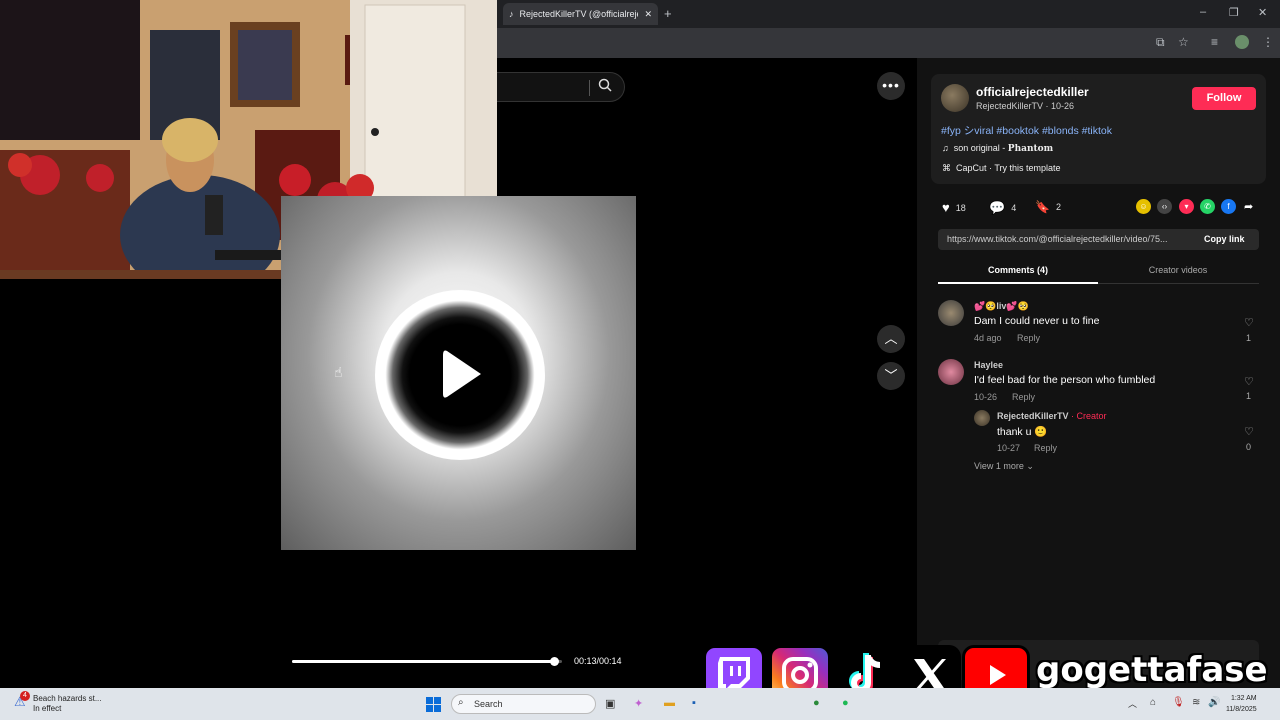 This screenshot has height=720, width=1280. I want to click on comment-time: 10-26, so click(986, 397).